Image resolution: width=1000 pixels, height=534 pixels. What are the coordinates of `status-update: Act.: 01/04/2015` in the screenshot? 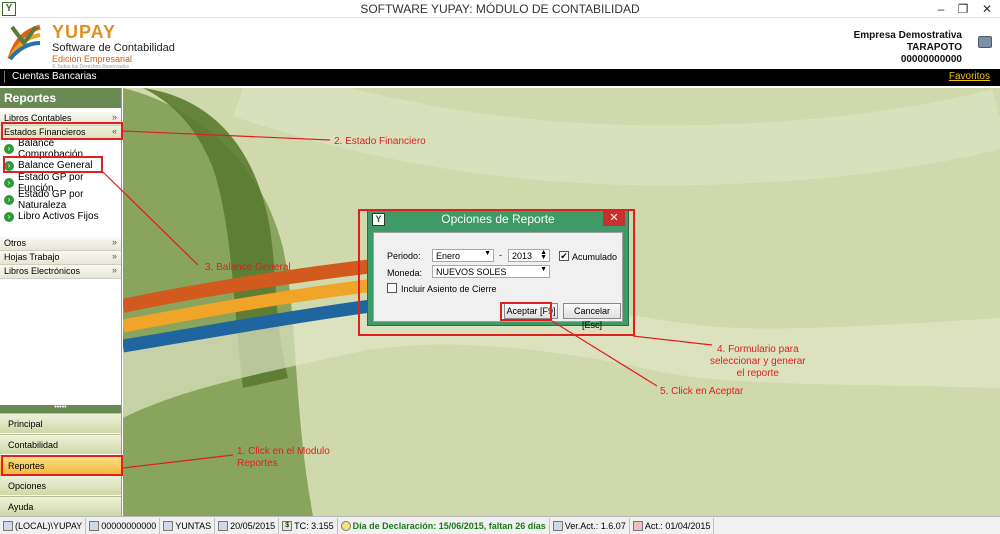 It's located at (672, 525).